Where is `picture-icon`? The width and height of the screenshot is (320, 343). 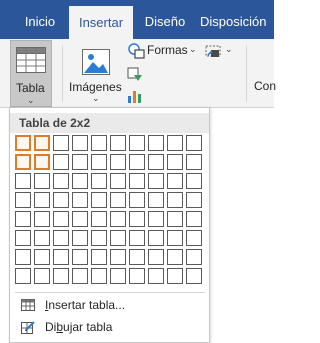
picture-icon is located at coordinates (96, 62).